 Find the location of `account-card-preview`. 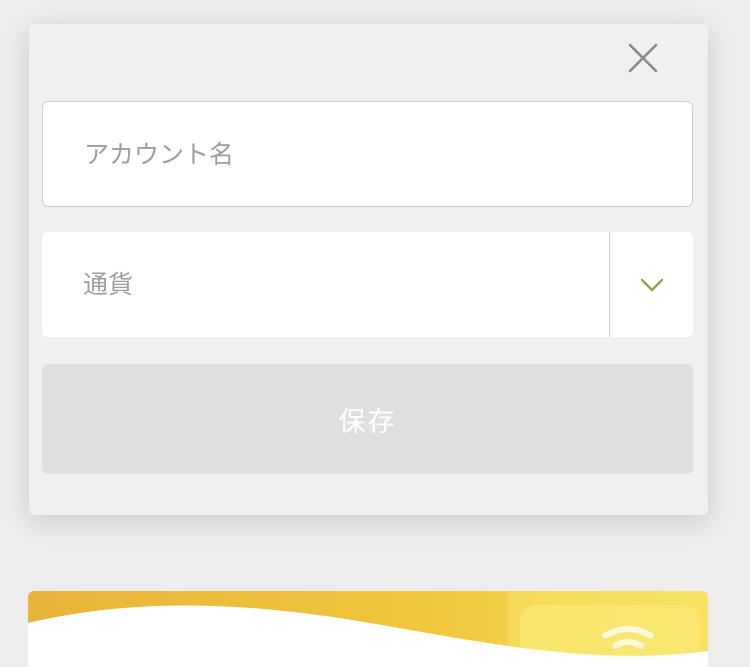

account-card-preview is located at coordinates (368, 629).